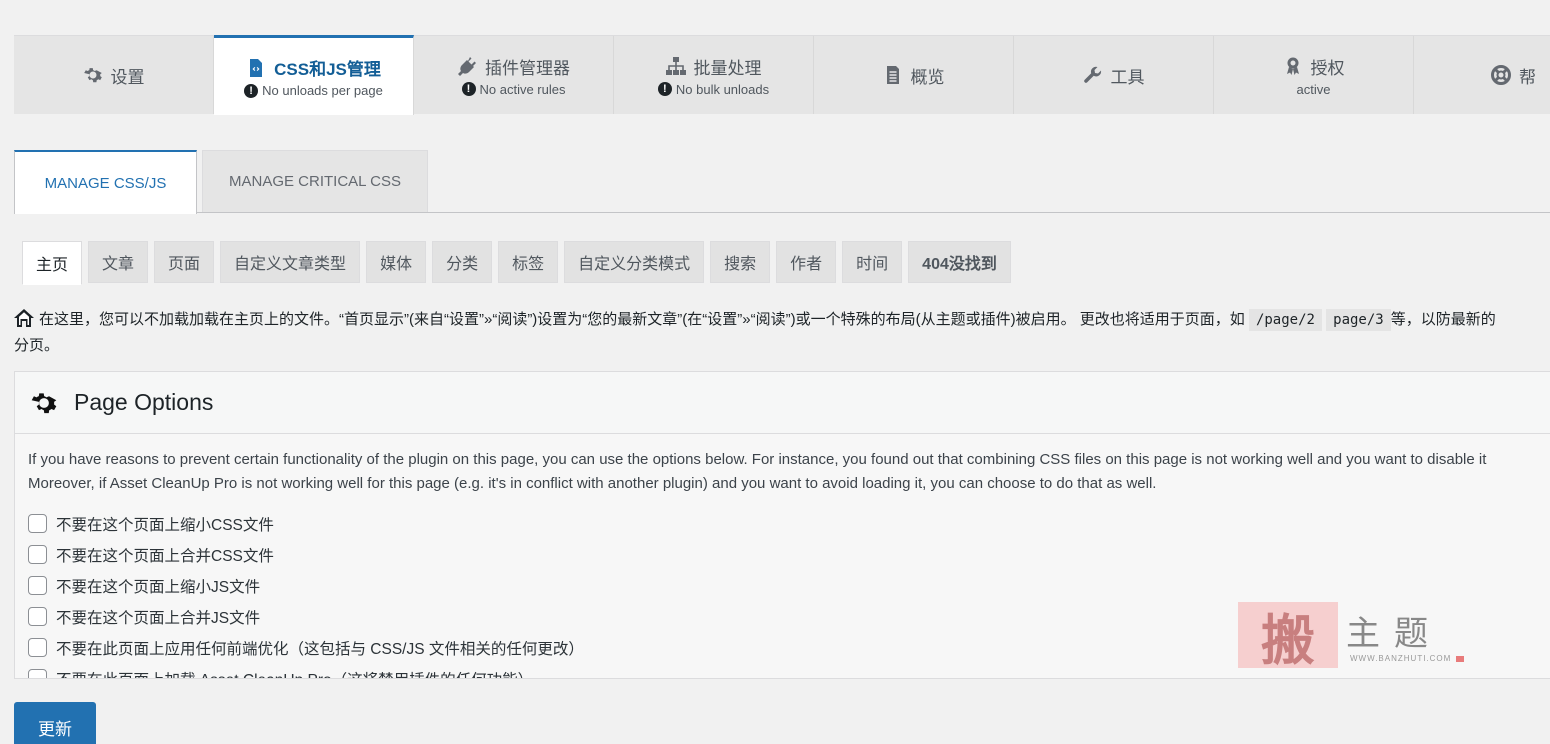 The height and width of the screenshot is (744, 1550). What do you see at coordinates (1092, 74) in the screenshot?
I see `wrench-icon` at bounding box center [1092, 74].